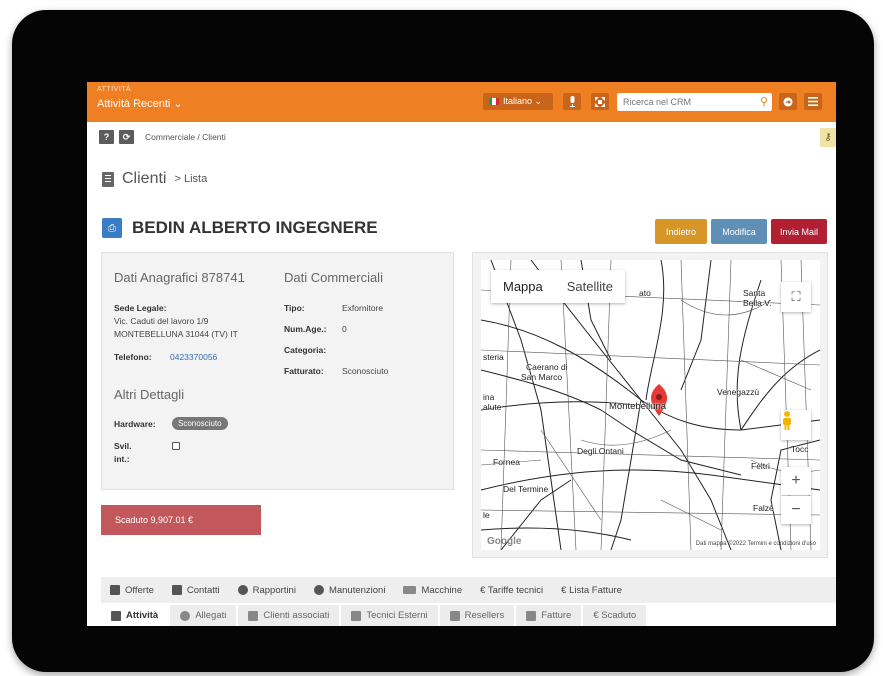 The image size is (883, 676). I want to click on back-button: Indietro, so click(681, 231).